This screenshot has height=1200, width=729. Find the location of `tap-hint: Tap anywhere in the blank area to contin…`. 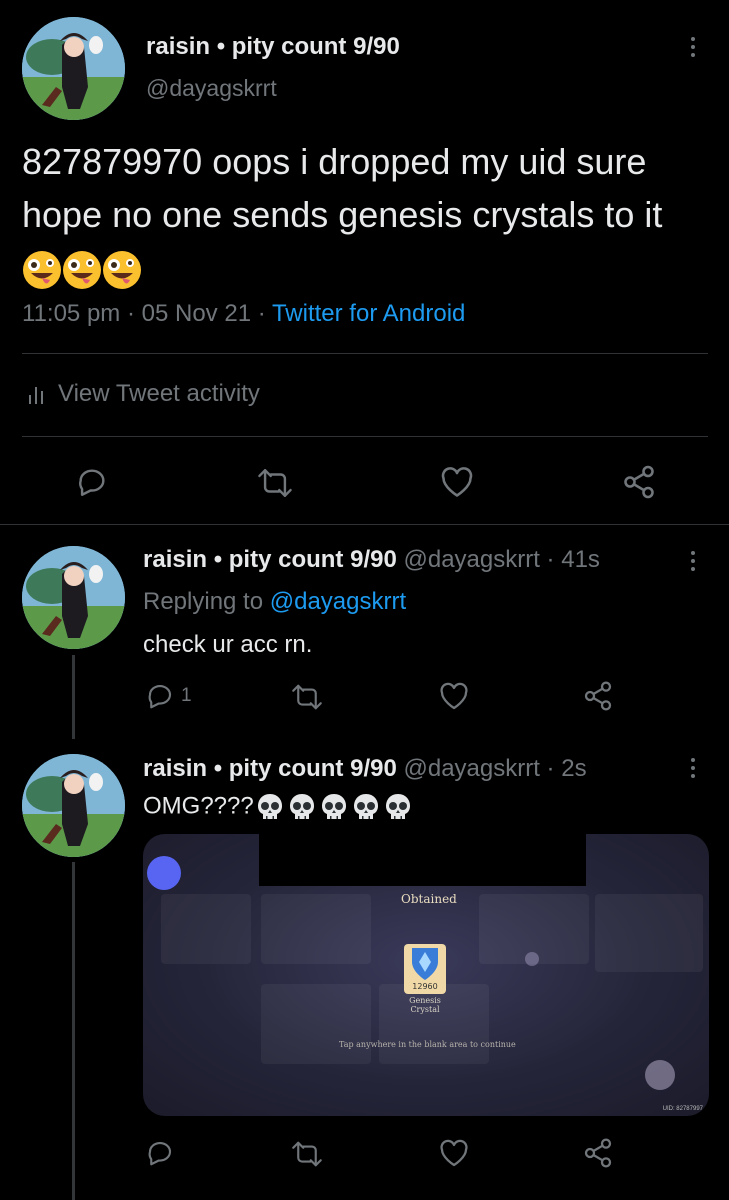

tap-hint: Tap anywhere in the blank area to contin… is located at coordinates (427, 1044).